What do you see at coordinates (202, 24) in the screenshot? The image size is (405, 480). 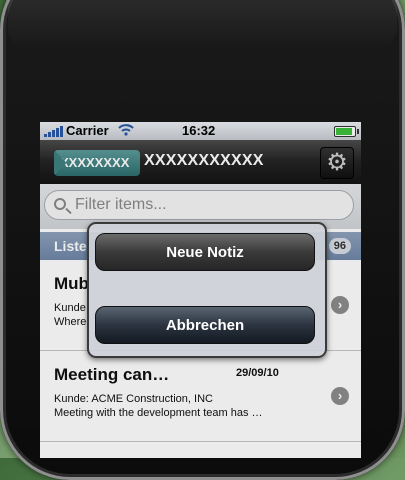 I see `phone-reflection` at bounding box center [202, 24].